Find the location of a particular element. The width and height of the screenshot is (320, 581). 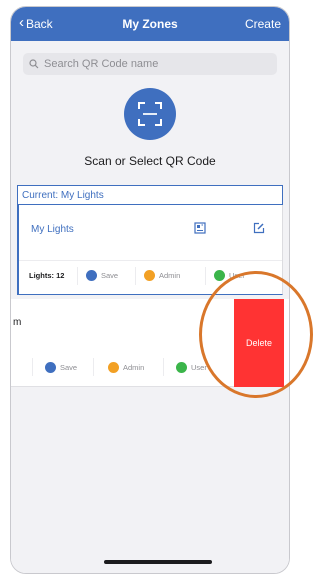

scan-label: Scan or Select QR Code is located at coordinates (150, 161).